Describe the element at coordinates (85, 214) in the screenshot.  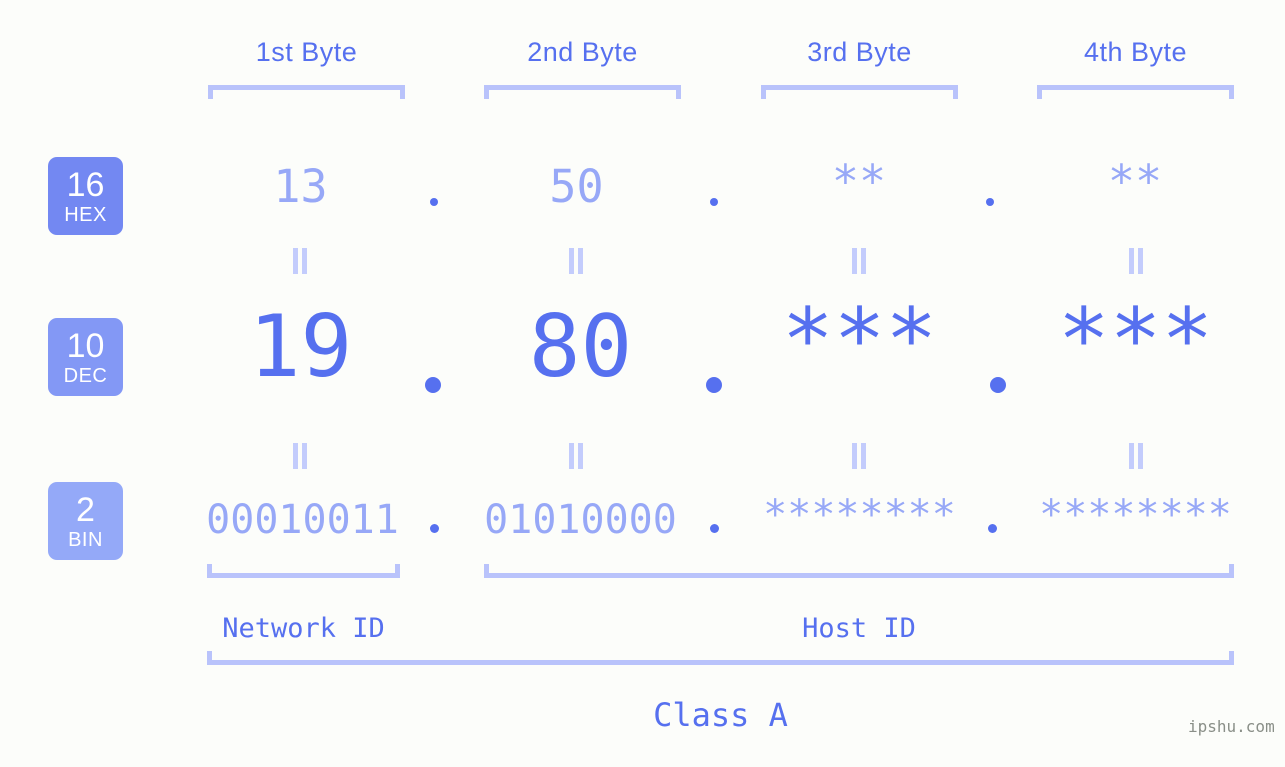
I see `base-badge-hex-name: HEX` at that location.